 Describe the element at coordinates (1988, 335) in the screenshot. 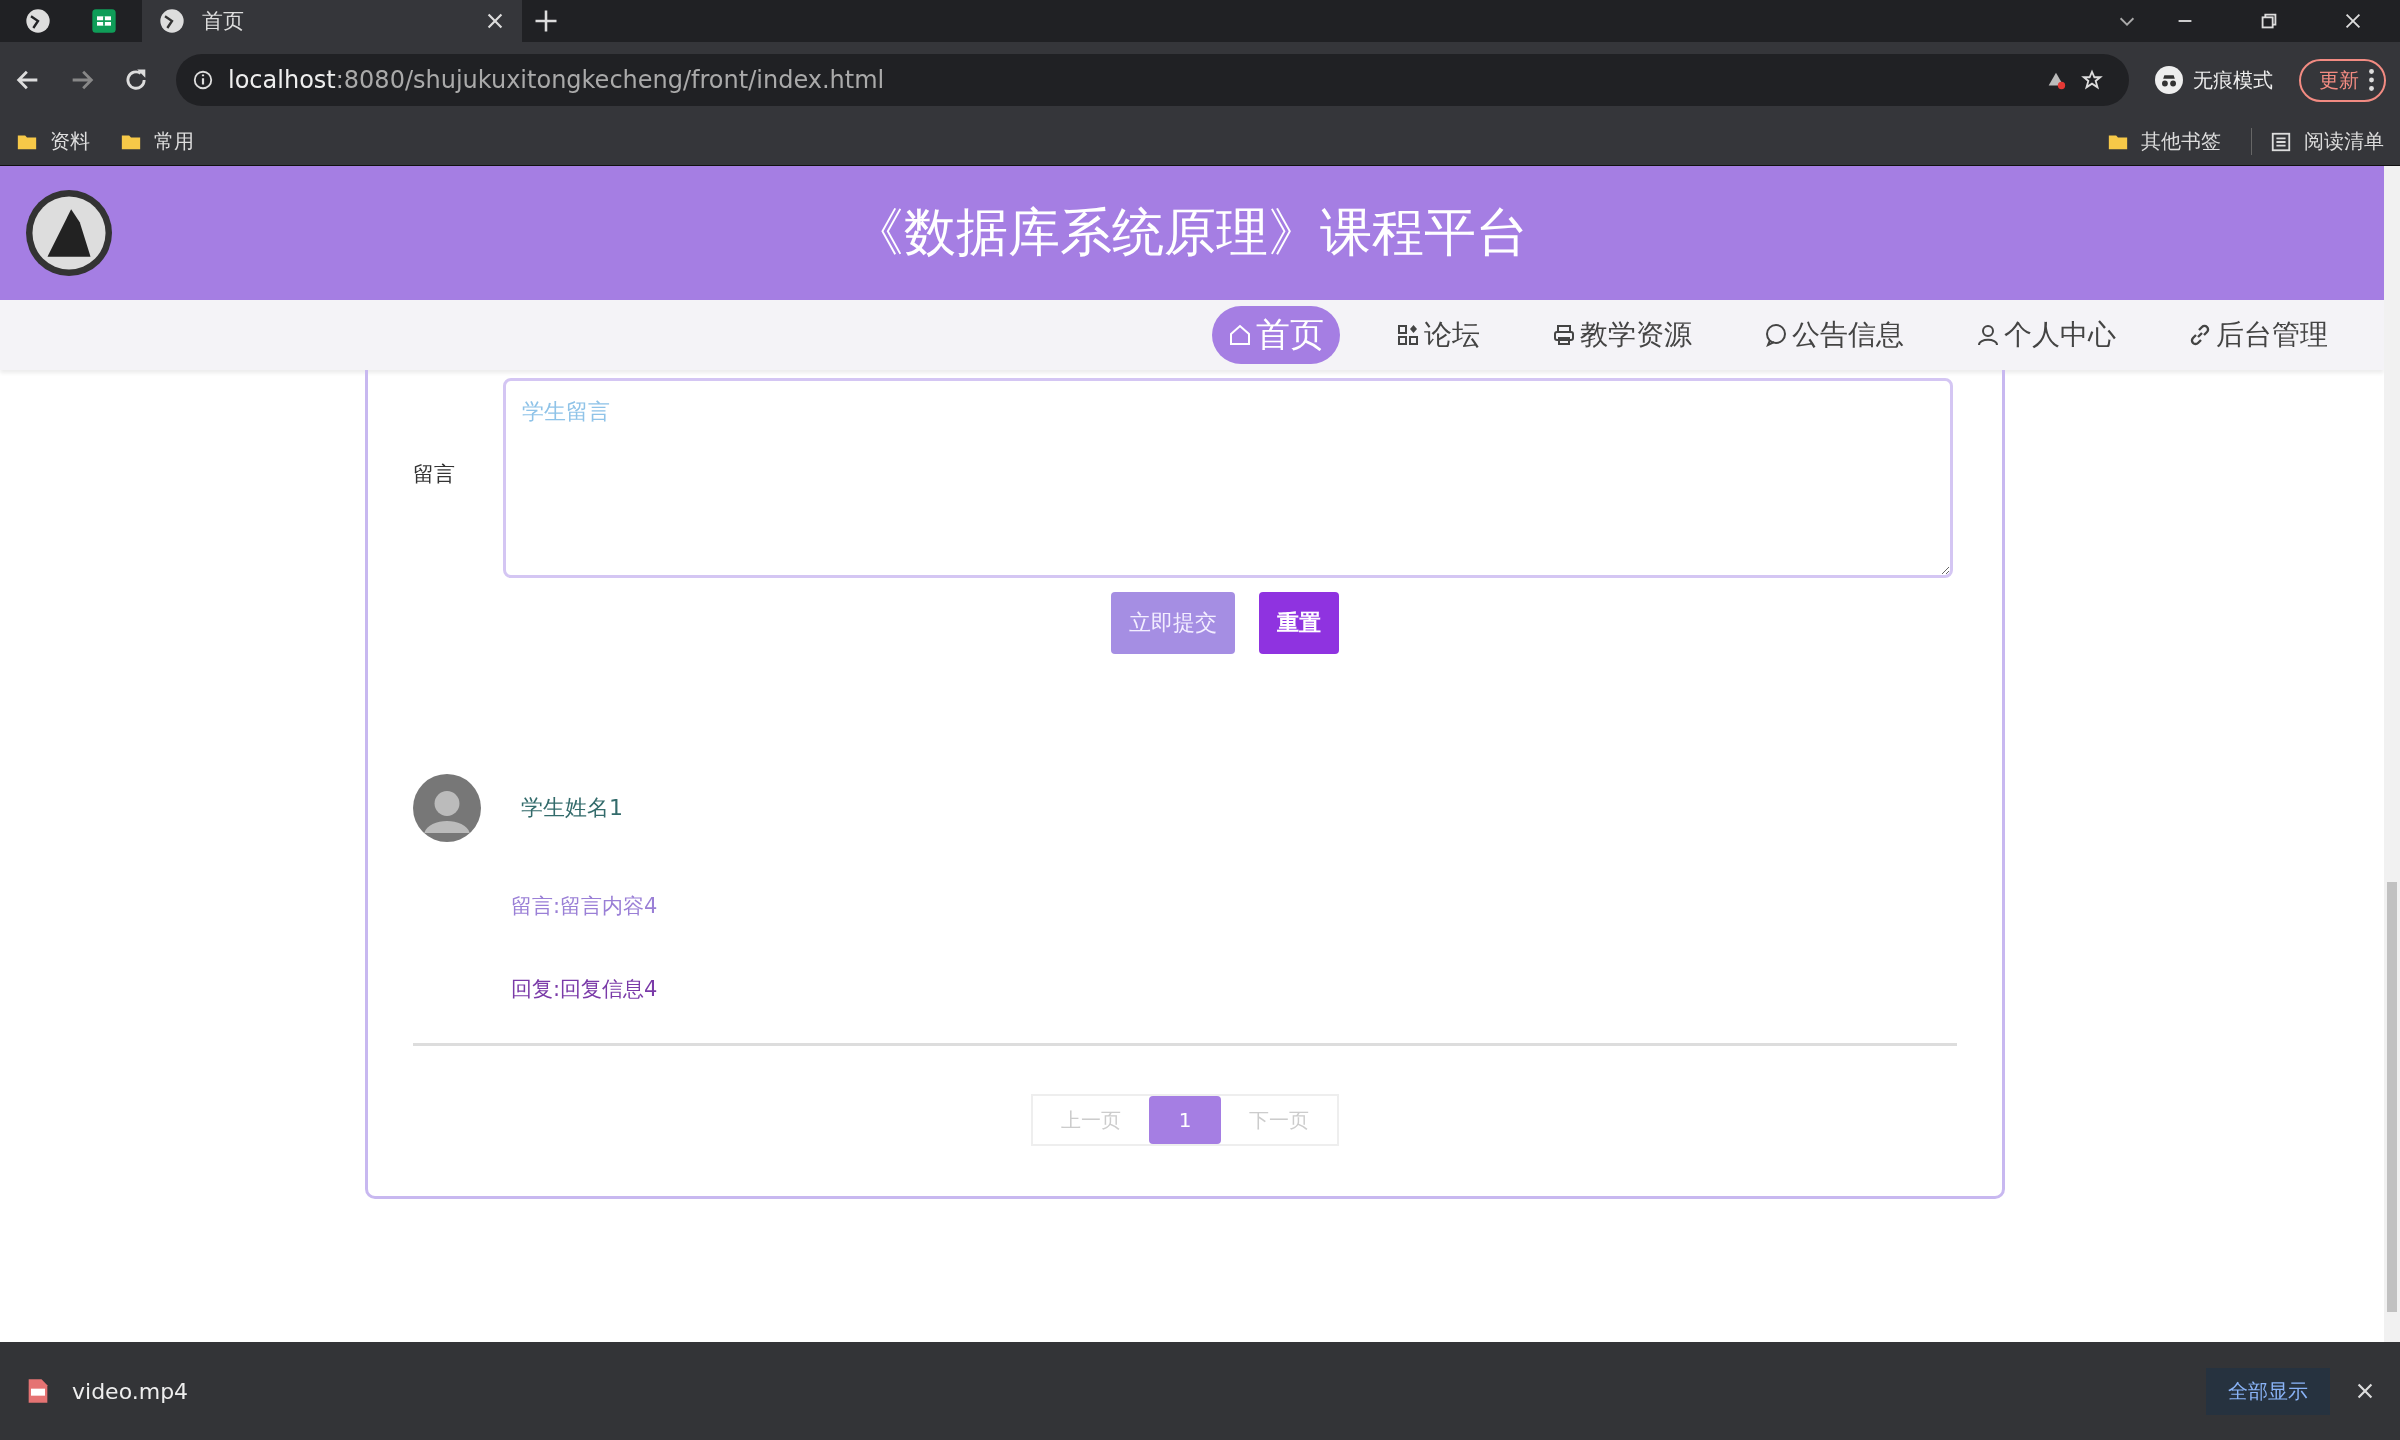

I see `user-icon` at that location.